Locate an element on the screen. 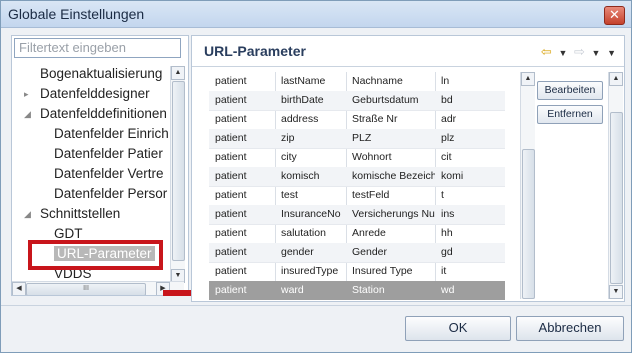  table-cell: bd is located at coordinates (447, 100).